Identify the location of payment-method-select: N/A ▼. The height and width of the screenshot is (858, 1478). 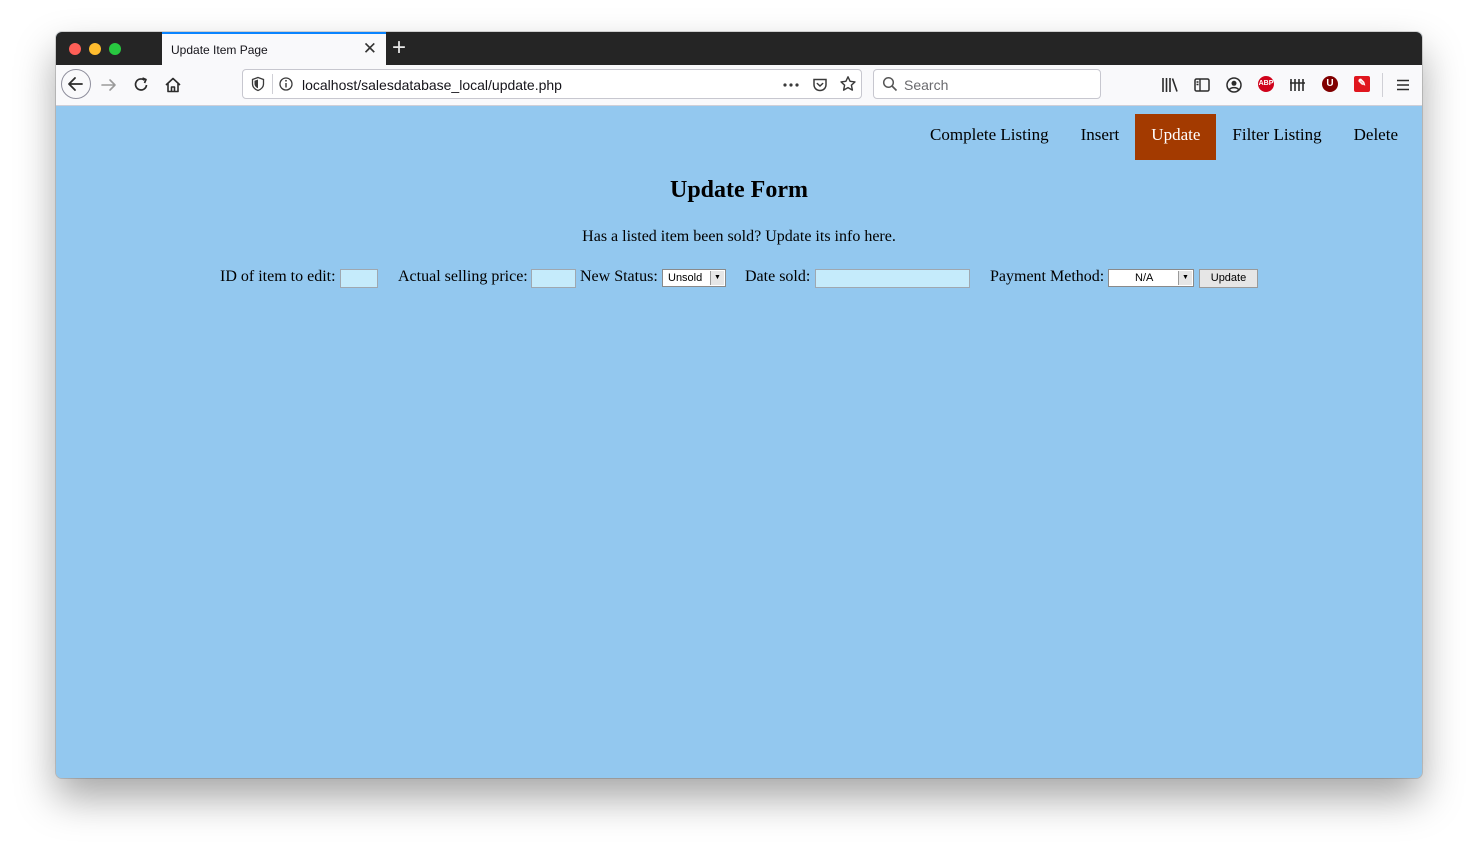
(1151, 278).